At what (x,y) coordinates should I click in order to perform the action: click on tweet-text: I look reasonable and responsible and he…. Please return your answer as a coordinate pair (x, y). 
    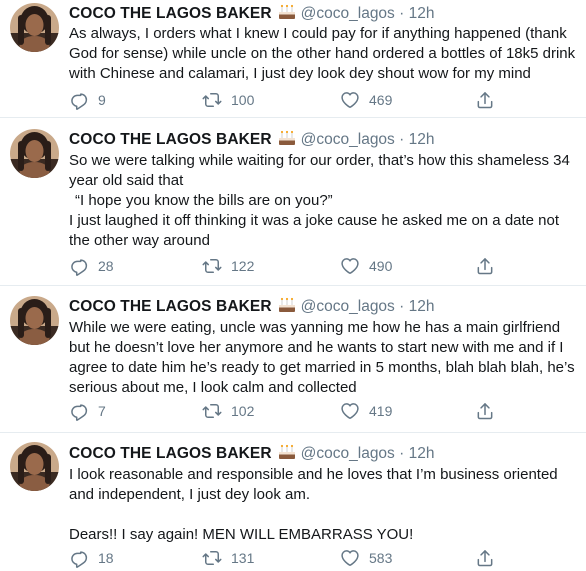
    Looking at the image, I should click on (324, 505).